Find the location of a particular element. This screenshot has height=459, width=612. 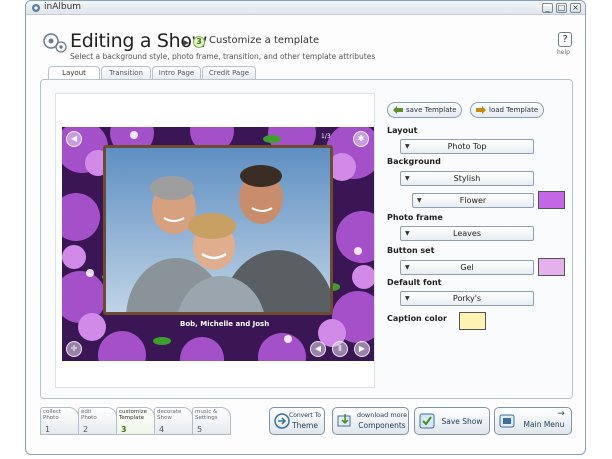

convert-line2: Theme is located at coordinates (305, 425).